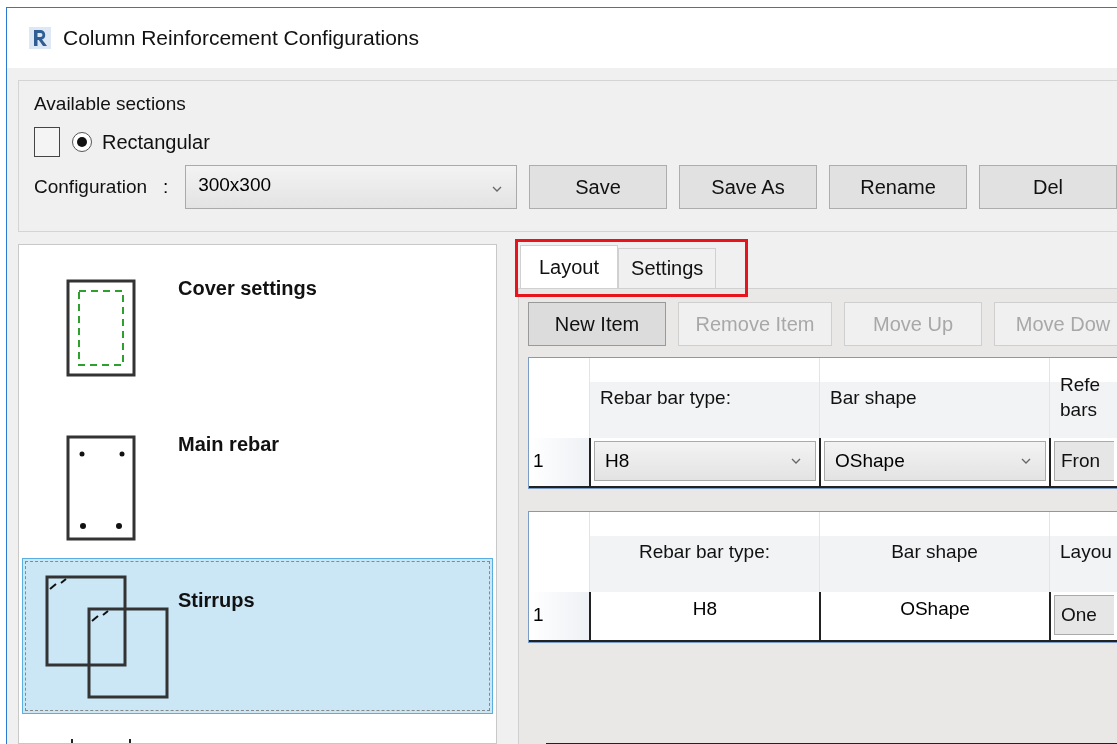 The width and height of the screenshot is (1117, 744). I want to click on section-label: Main rebar, so click(229, 444).